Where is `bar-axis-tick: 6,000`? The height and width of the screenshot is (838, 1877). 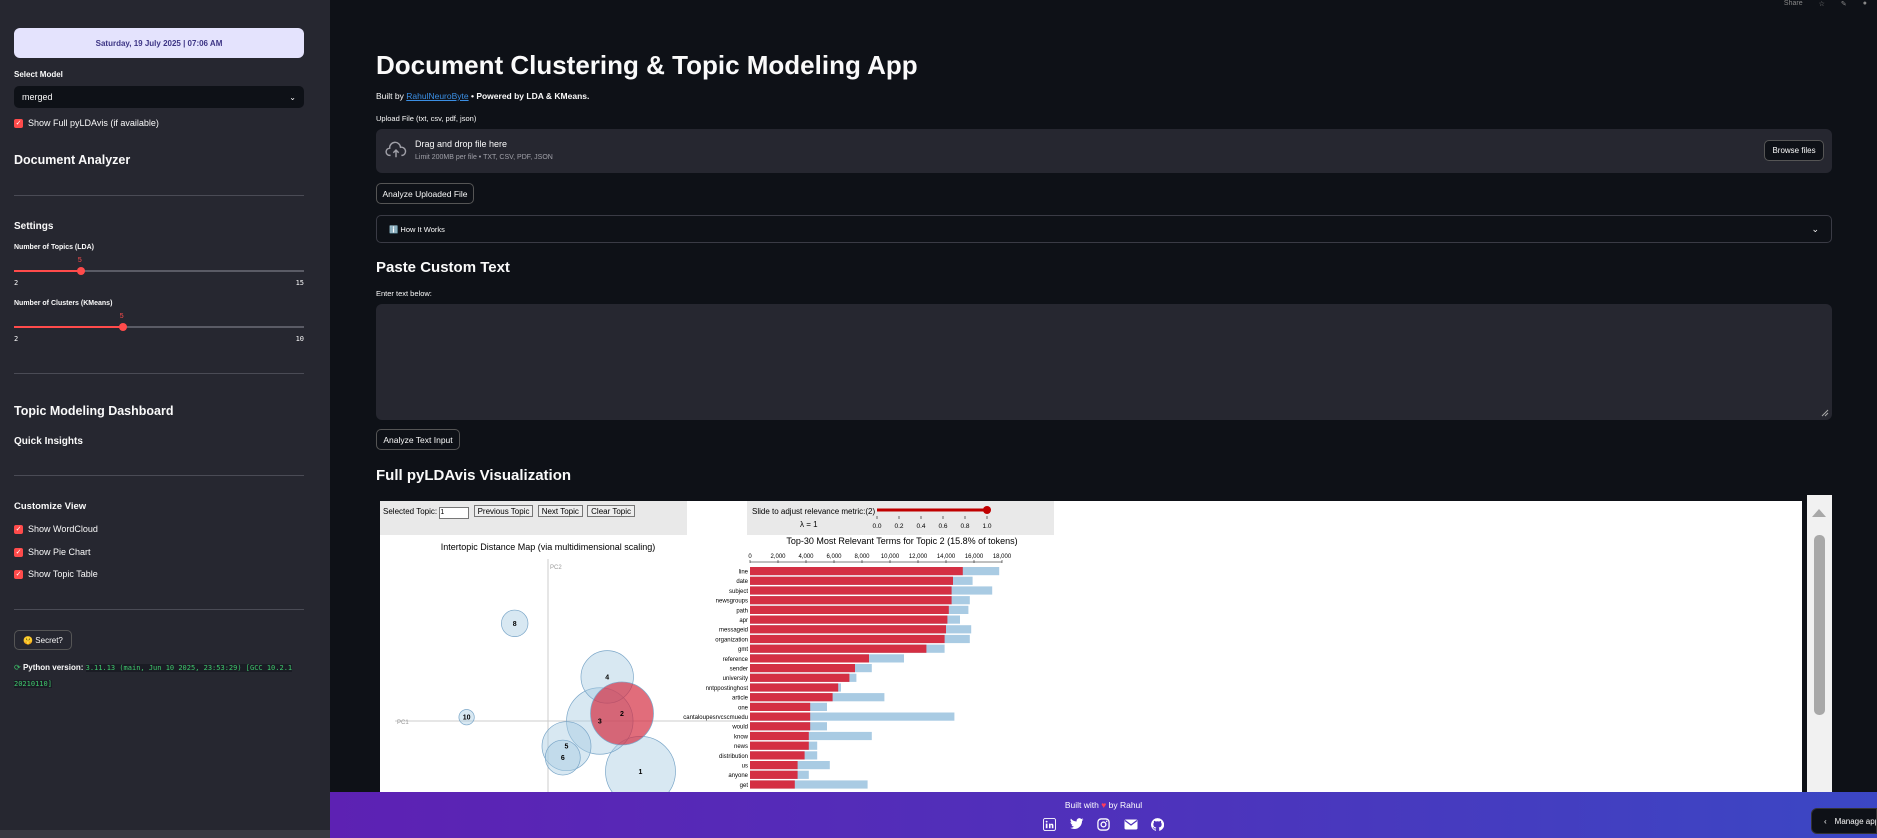 bar-axis-tick: 6,000 is located at coordinates (834, 557).